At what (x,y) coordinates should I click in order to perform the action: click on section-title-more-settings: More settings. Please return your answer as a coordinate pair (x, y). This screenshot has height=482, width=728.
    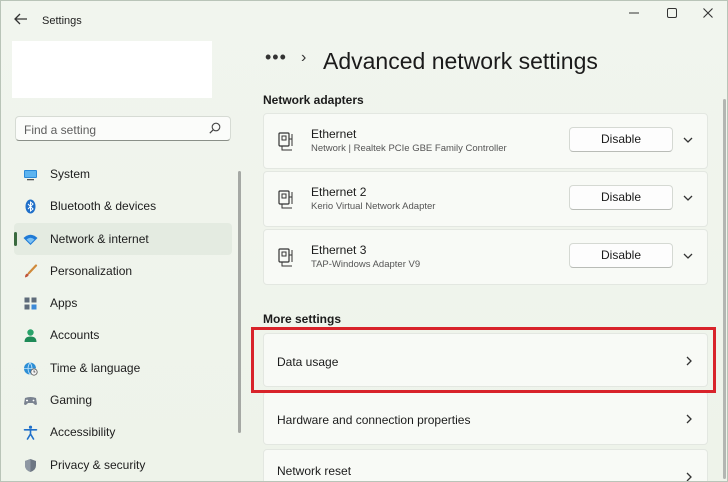
    Looking at the image, I should click on (302, 319).